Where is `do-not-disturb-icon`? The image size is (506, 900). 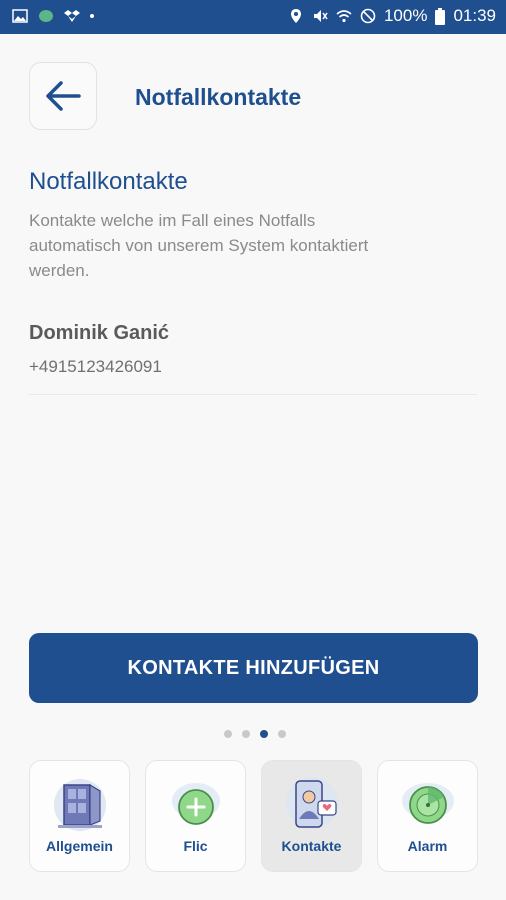 do-not-disturb-icon is located at coordinates (368, 16).